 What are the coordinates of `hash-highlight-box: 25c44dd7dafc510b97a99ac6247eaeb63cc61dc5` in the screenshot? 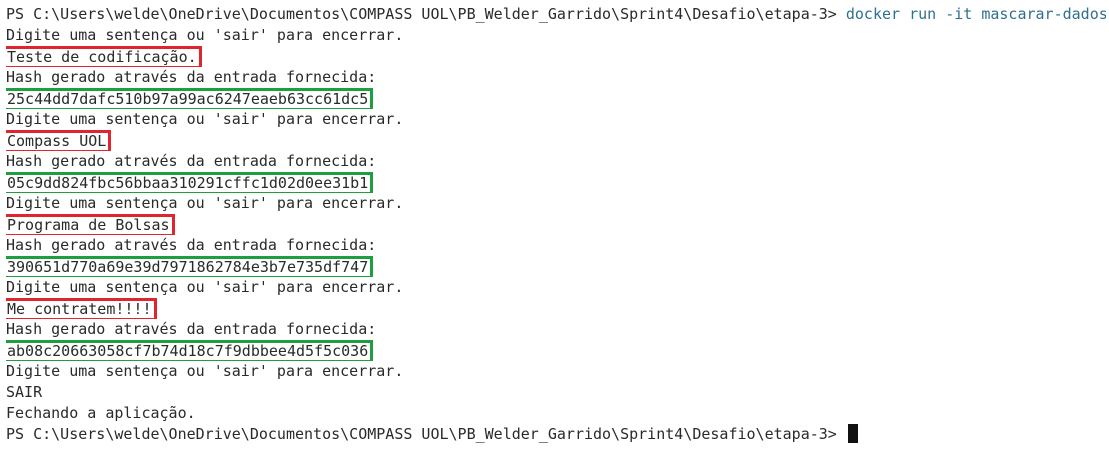 It's located at (190, 98).